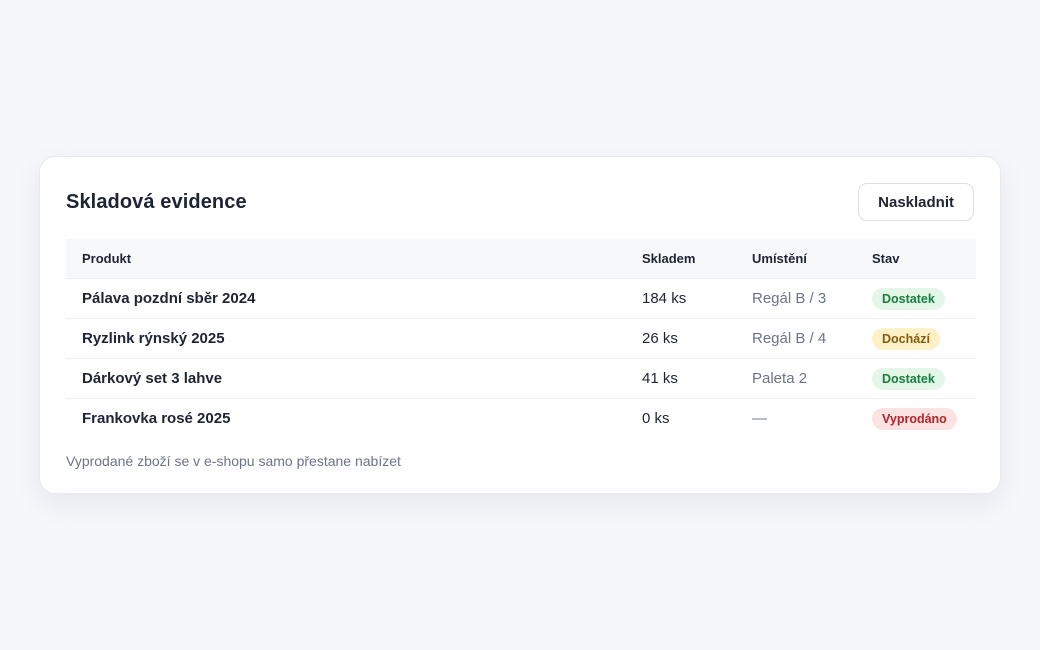 This screenshot has width=1040, height=650. I want to click on status-badge: Vyprodáno, so click(914, 418).